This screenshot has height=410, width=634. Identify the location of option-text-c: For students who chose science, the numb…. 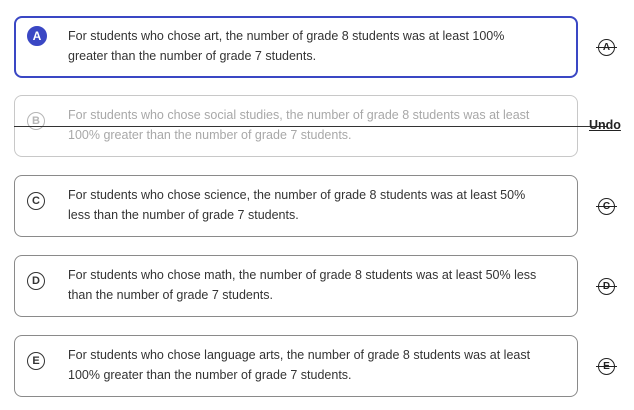
(297, 205).